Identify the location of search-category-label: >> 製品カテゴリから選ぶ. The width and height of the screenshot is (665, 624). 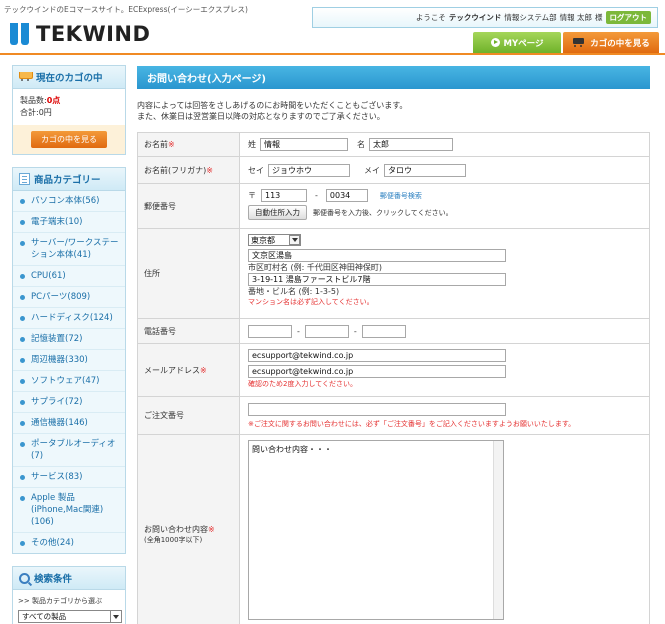
(60, 601).